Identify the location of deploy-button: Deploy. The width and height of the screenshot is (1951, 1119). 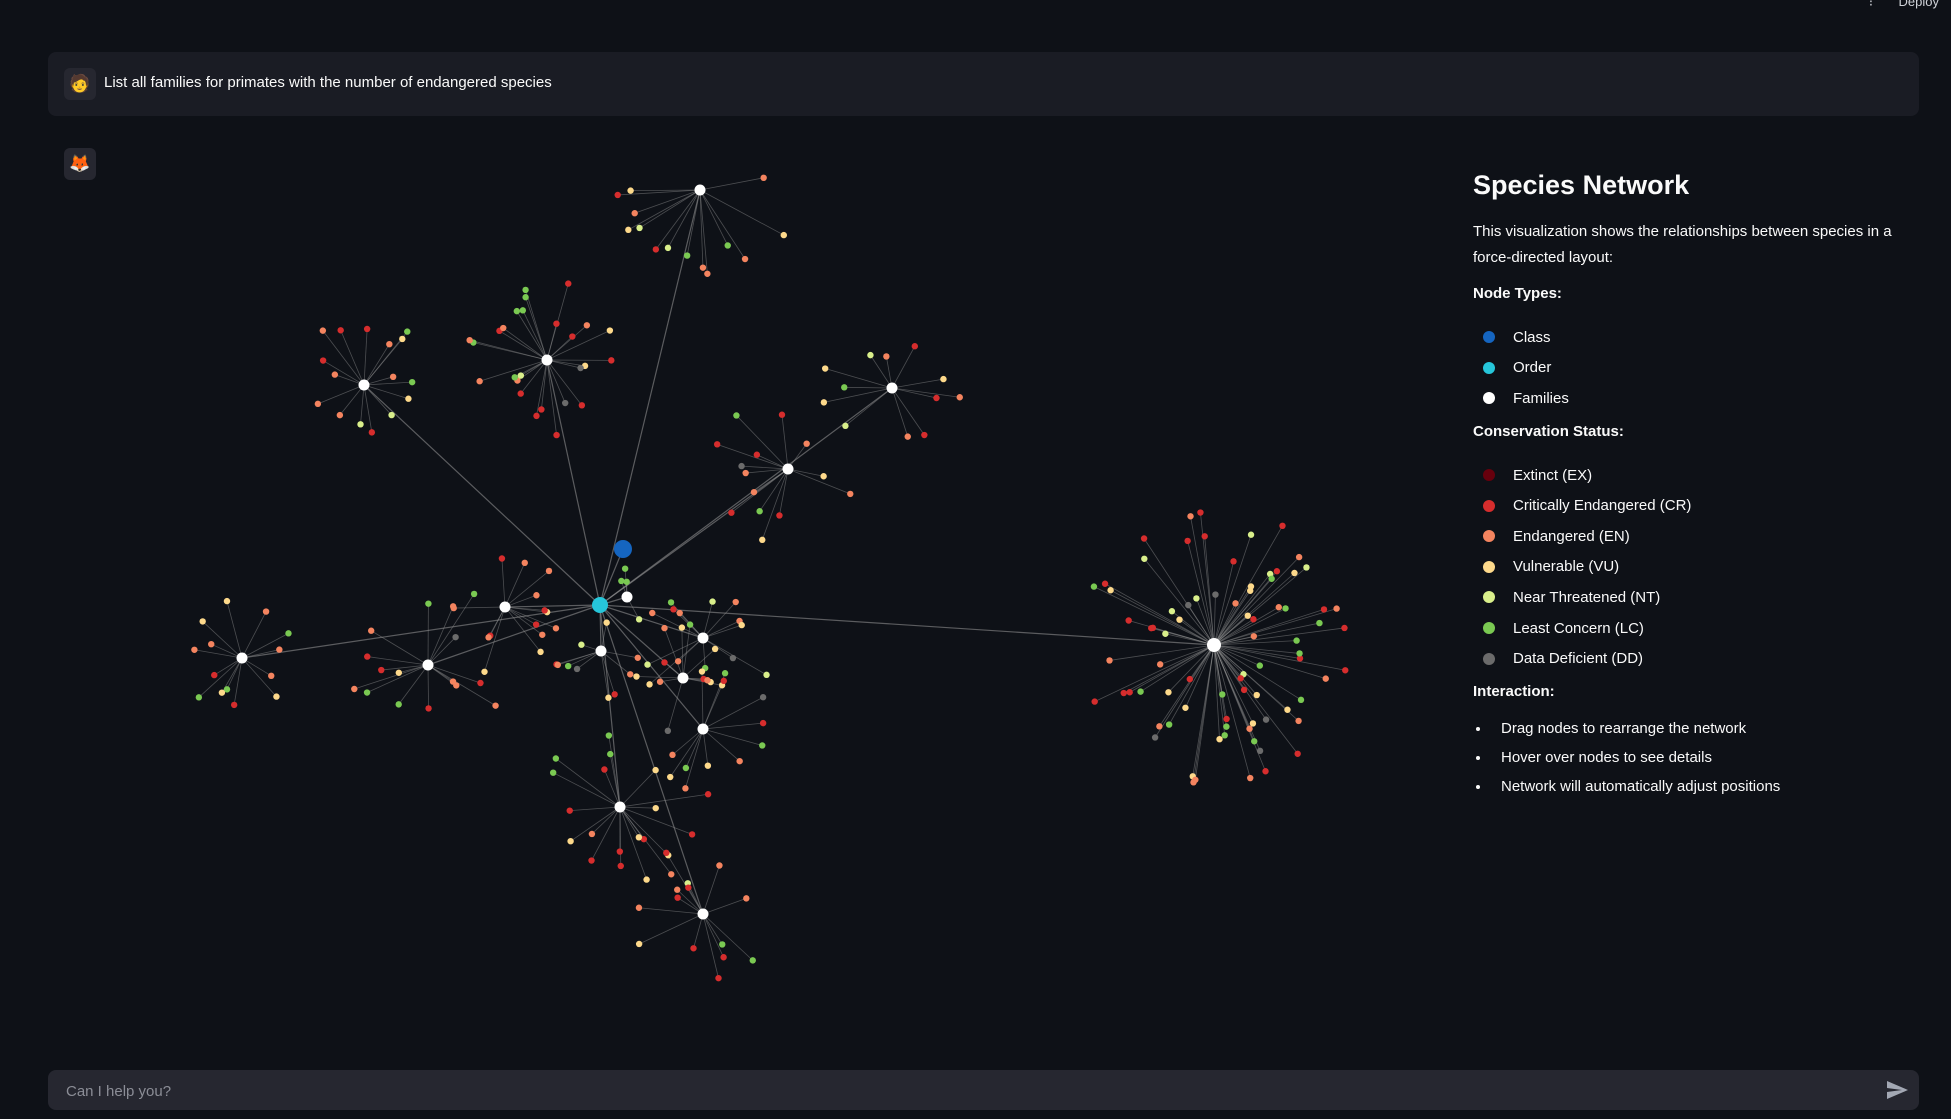
(1919, 4).